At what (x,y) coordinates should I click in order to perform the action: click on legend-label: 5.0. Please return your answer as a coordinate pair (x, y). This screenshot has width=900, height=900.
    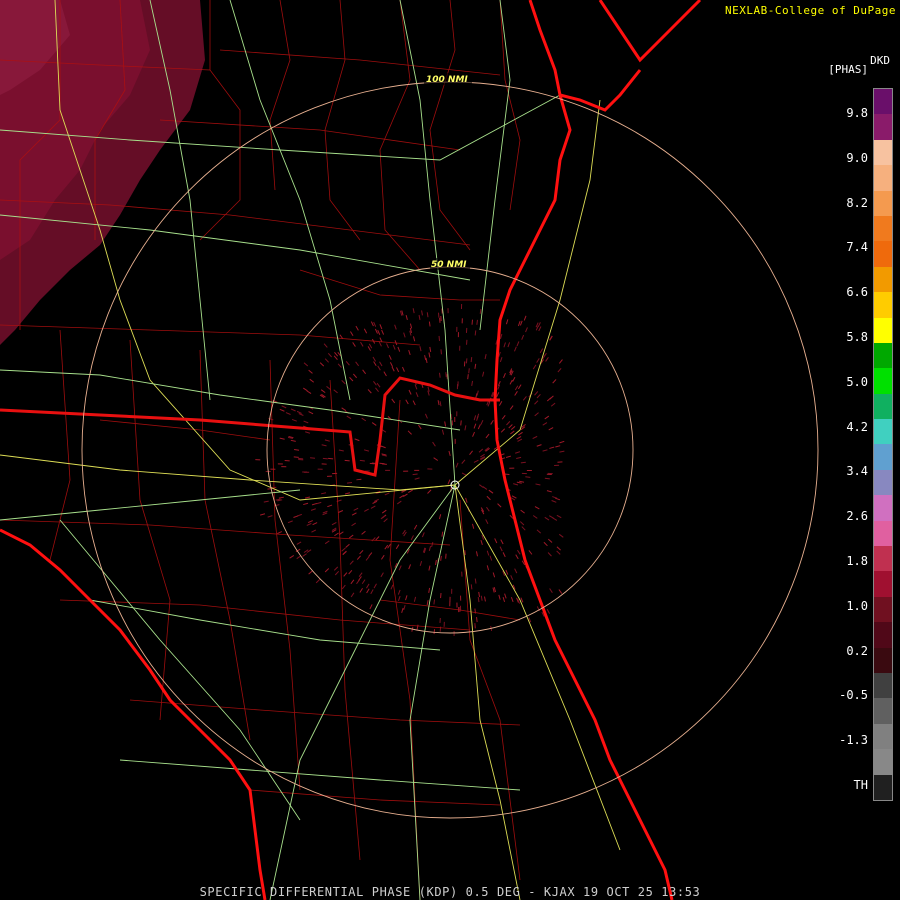
    Looking at the image, I should click on (857, 381).